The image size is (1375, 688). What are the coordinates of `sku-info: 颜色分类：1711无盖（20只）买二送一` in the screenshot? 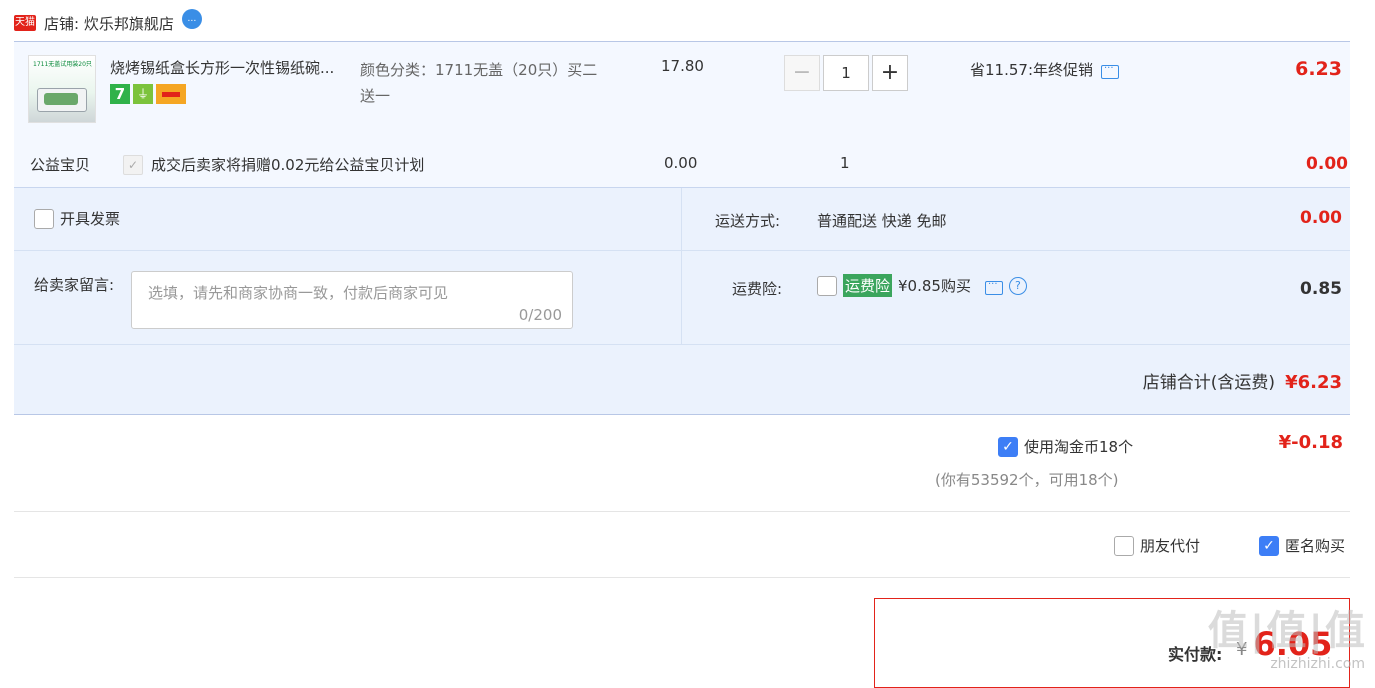 It's located at (479, 83).